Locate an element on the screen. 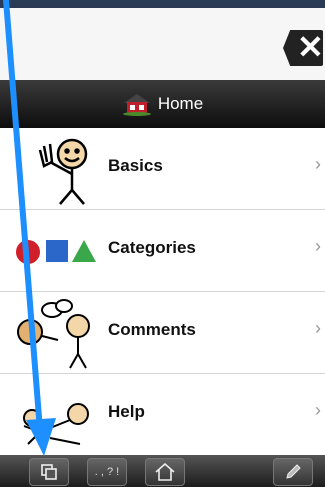 This screenshot has height=487, width=325. punctuation-label: . , ? ! is located at coordinates (107, 472).